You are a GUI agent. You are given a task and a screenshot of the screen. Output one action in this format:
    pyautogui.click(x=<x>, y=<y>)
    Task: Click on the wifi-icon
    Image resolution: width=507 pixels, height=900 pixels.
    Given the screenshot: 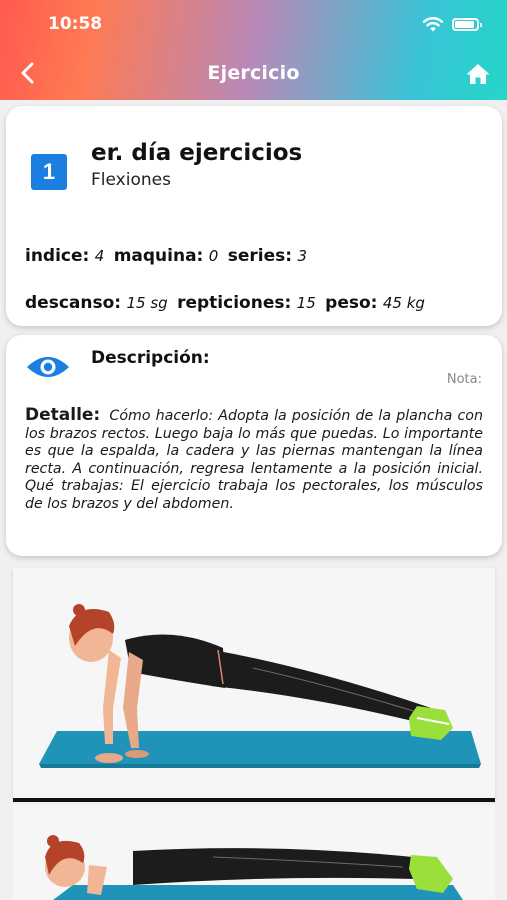 What is the action you would take?
    pyautogui.click(x=433, y=24)
    